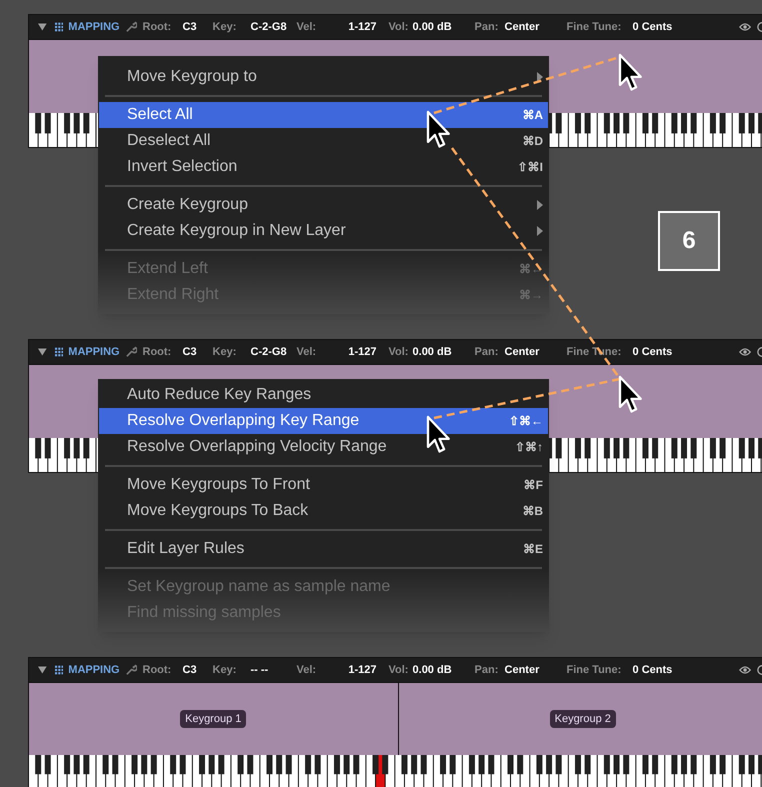 This screenshot has height=787, width=762. Describe the element at coordinates (395, 771) in the screenshot. I see `piano-keyboard-drawing` at that location.